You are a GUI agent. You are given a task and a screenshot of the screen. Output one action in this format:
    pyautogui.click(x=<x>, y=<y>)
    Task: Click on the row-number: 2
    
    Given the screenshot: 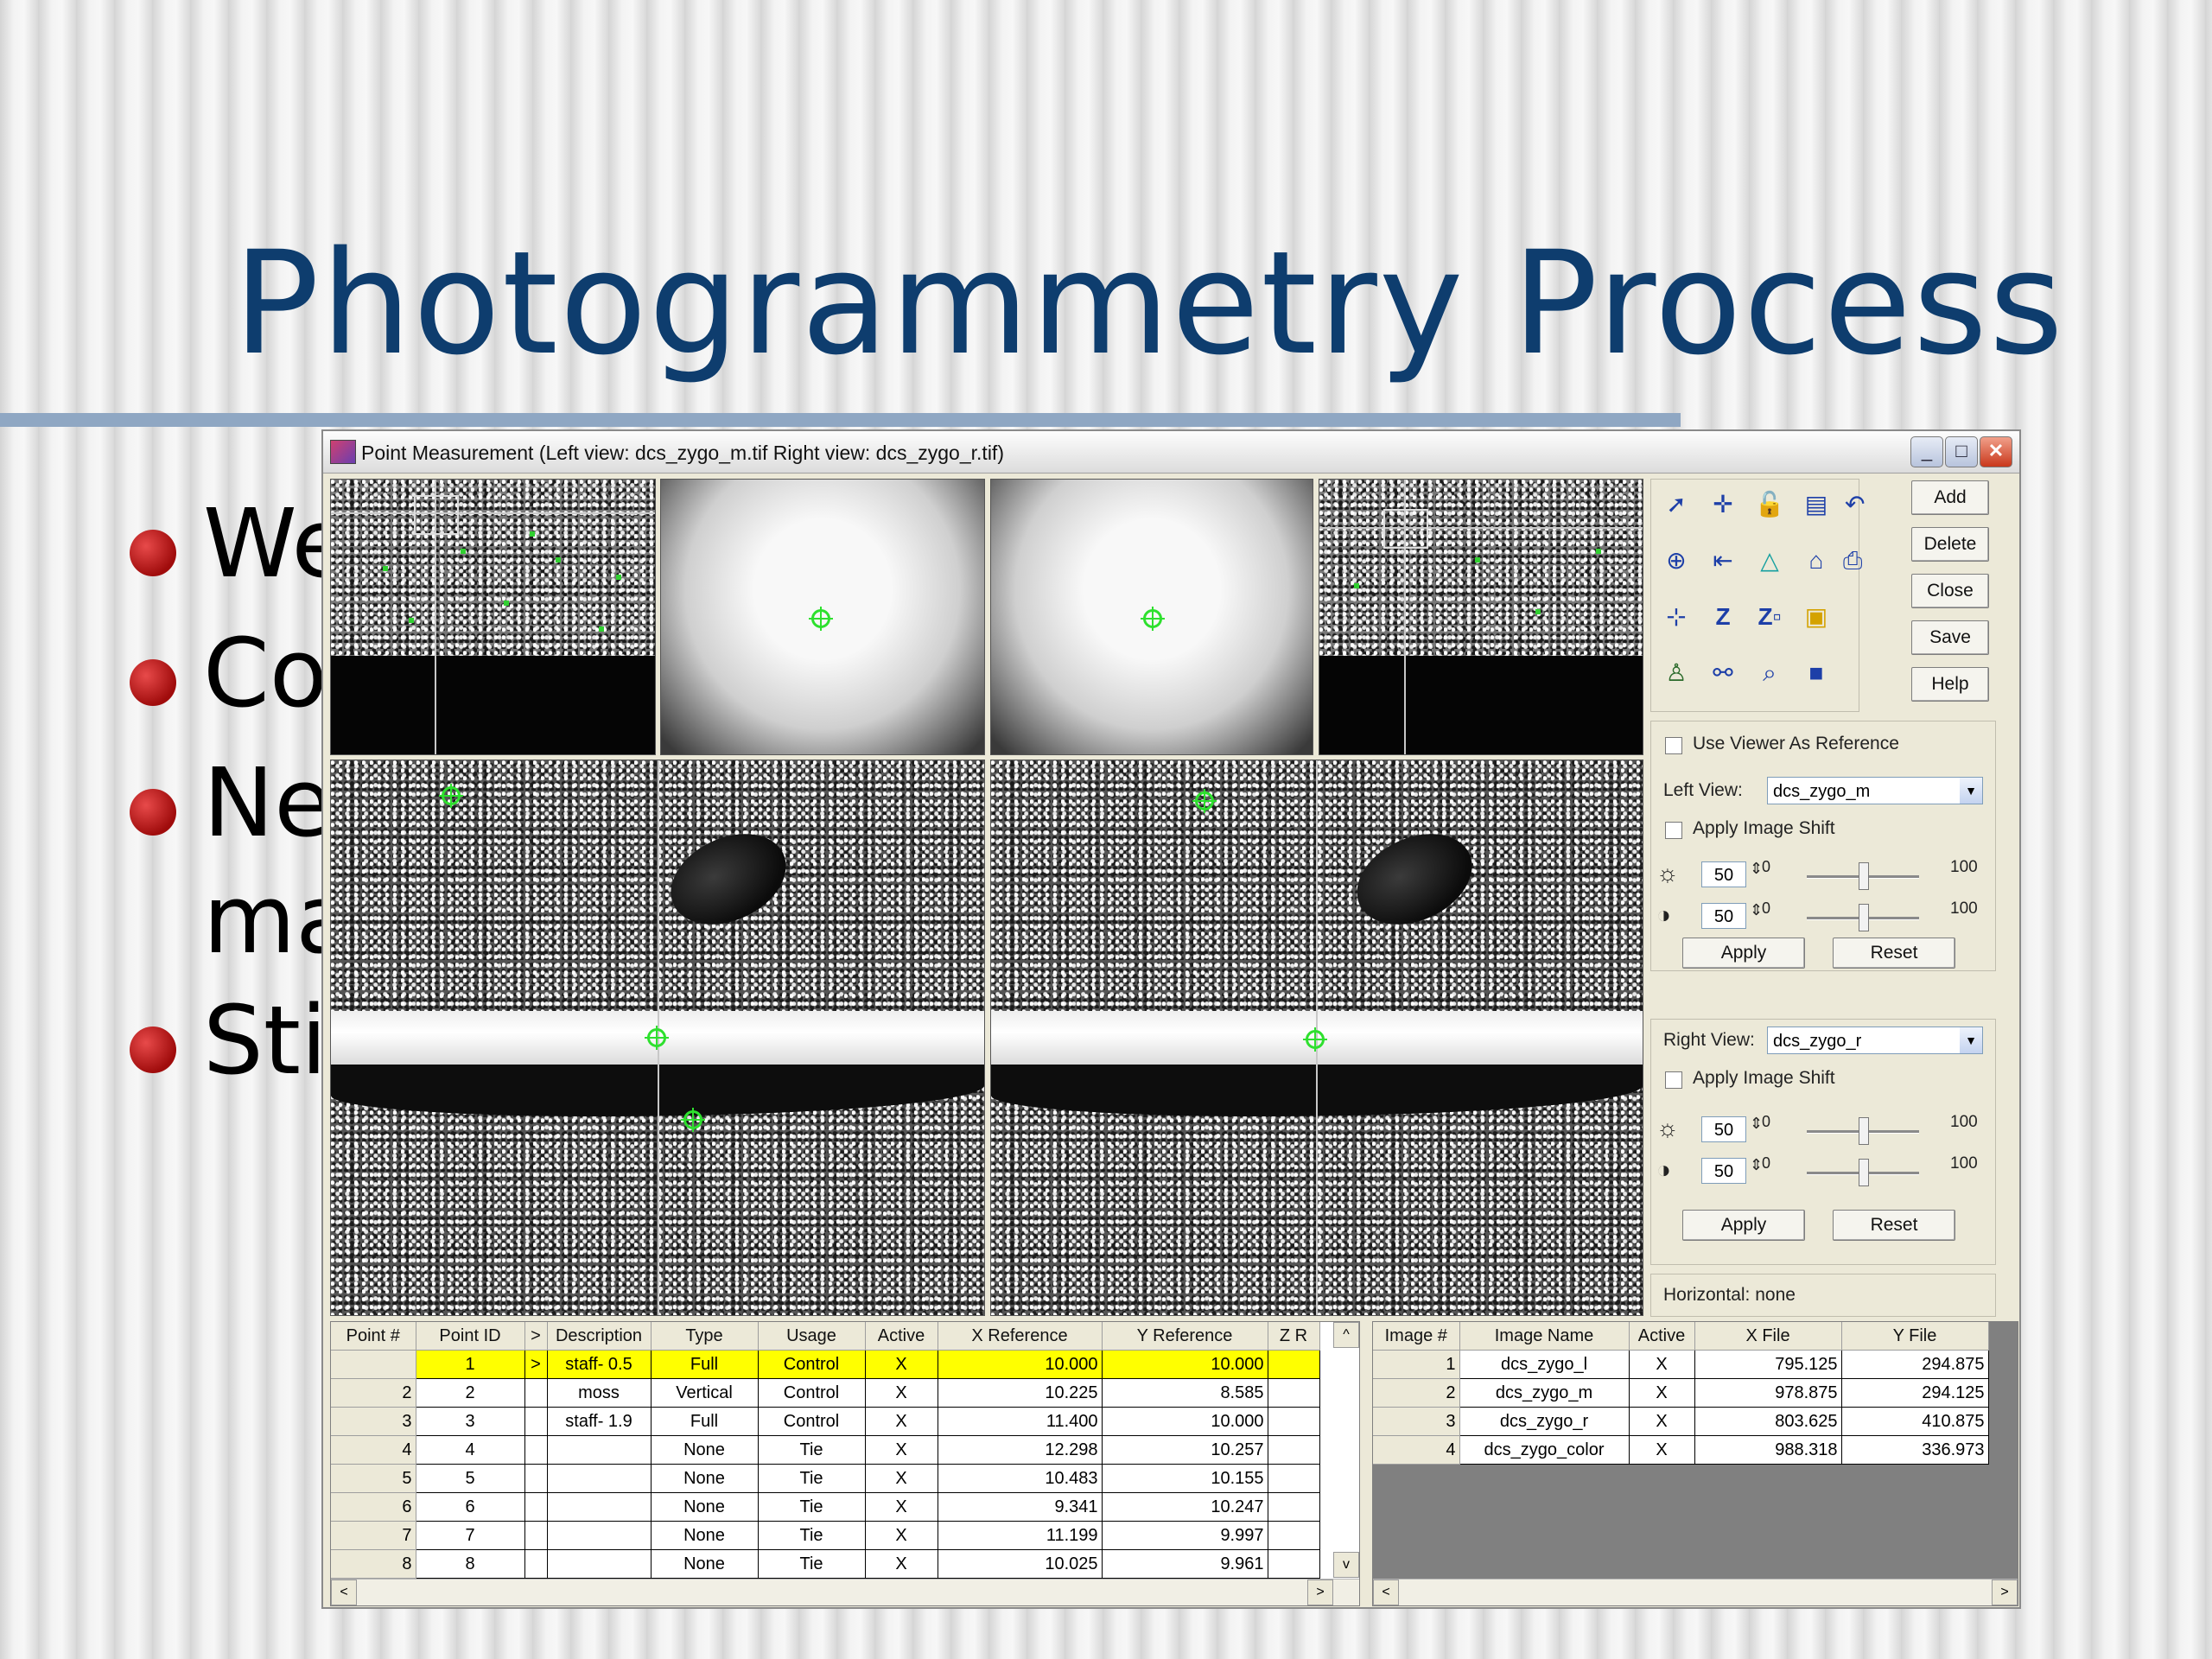 What is the action you would take?
    pyautogui.click(x=1416, y=1393)
    